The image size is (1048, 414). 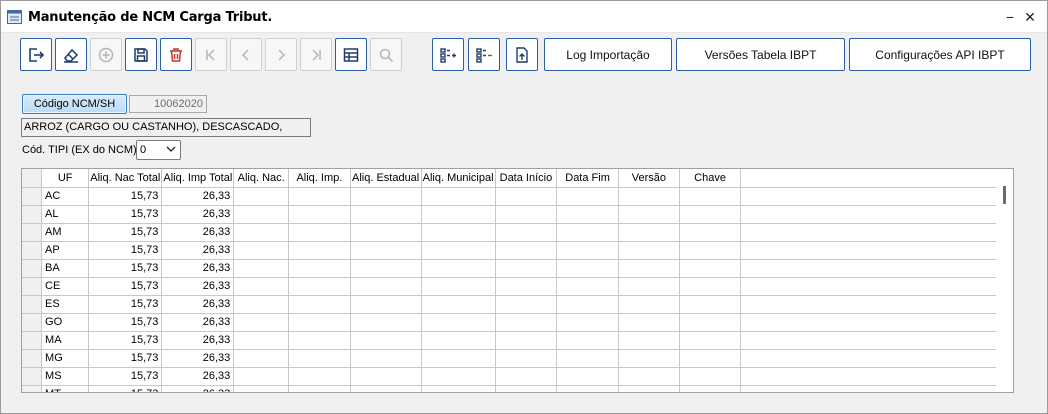 What do you see at coordinates (65, 250) in the screenshot?
I see `table-cell: AP` at bounding box center [65, 250].